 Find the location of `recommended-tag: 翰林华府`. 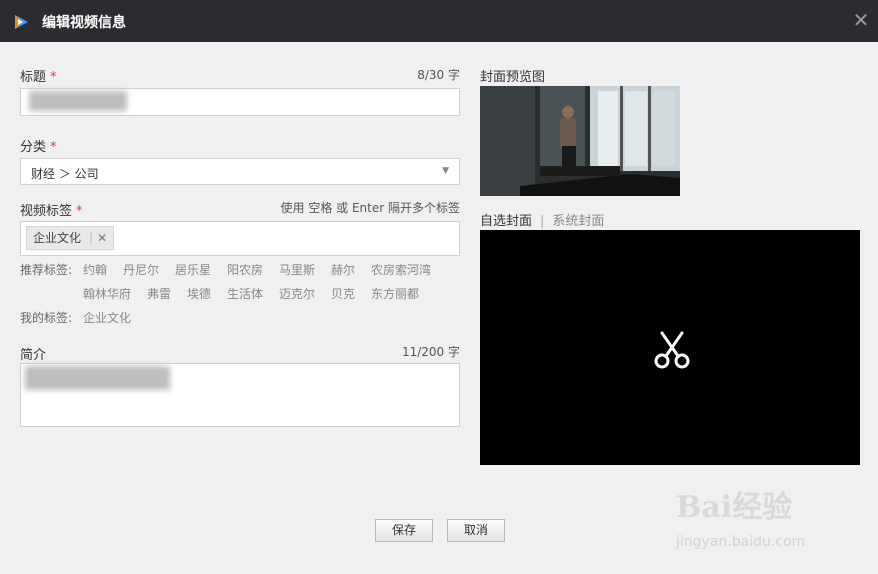

recommended-tag: 翰林华府 is located at coordinates (107, 293).